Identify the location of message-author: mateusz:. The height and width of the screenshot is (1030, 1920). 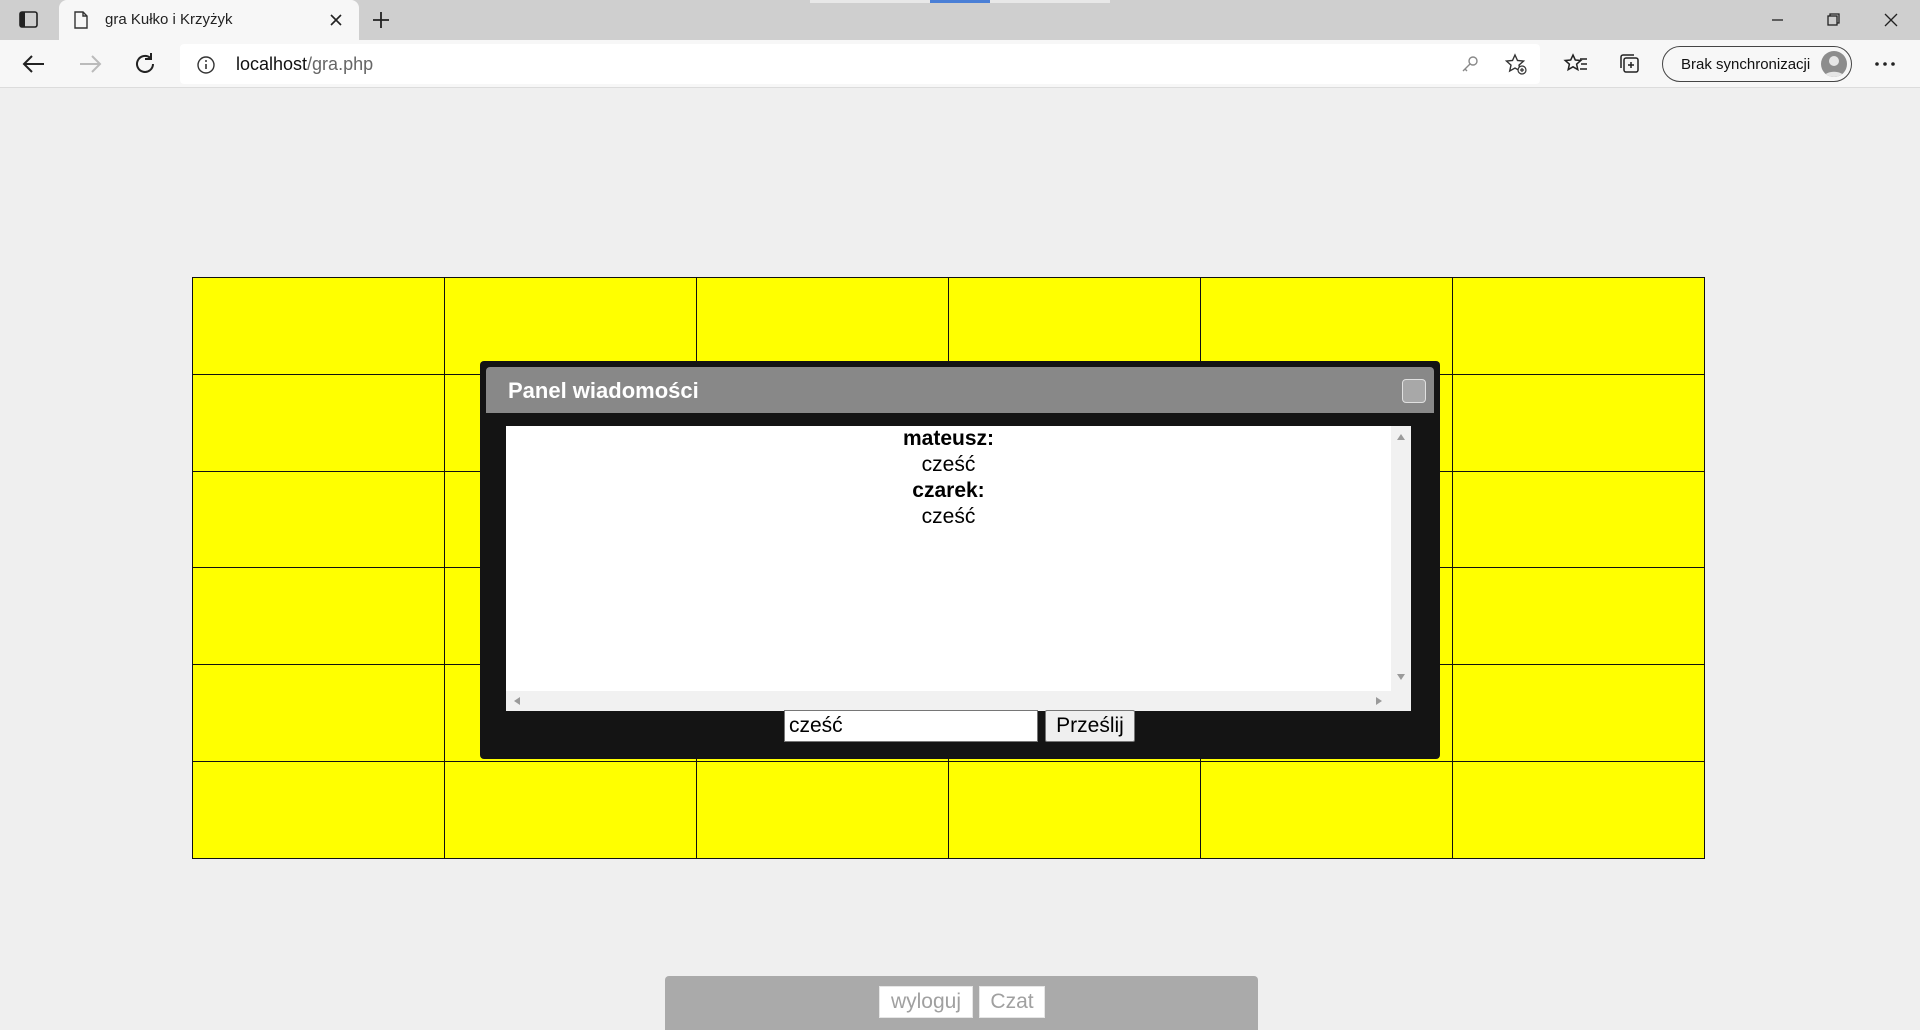
(948, 438).